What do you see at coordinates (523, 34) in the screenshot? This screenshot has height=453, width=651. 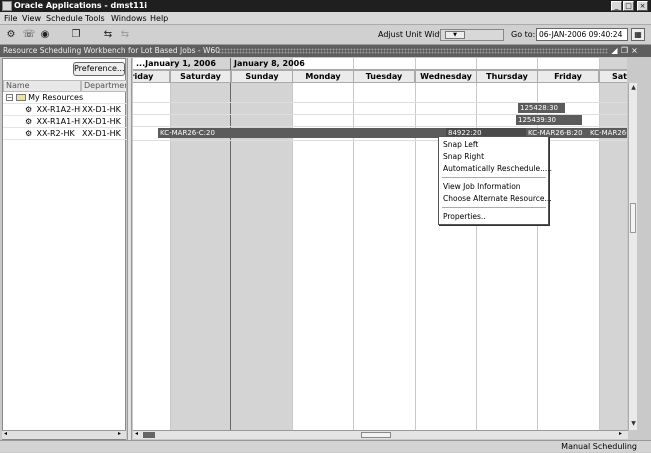 I see `goto-label: Go to:` at bounding box center [523, 34].